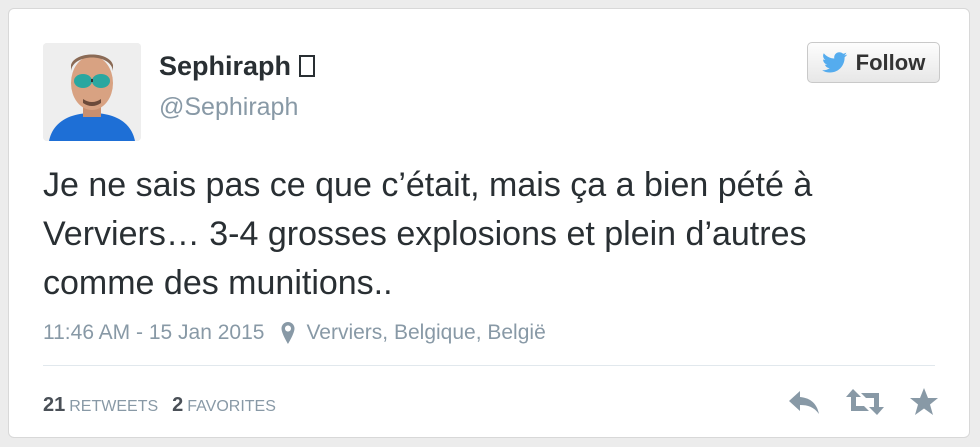 This screenshot has width=980, height=447. I want to click on avatar, so click(92, 92).